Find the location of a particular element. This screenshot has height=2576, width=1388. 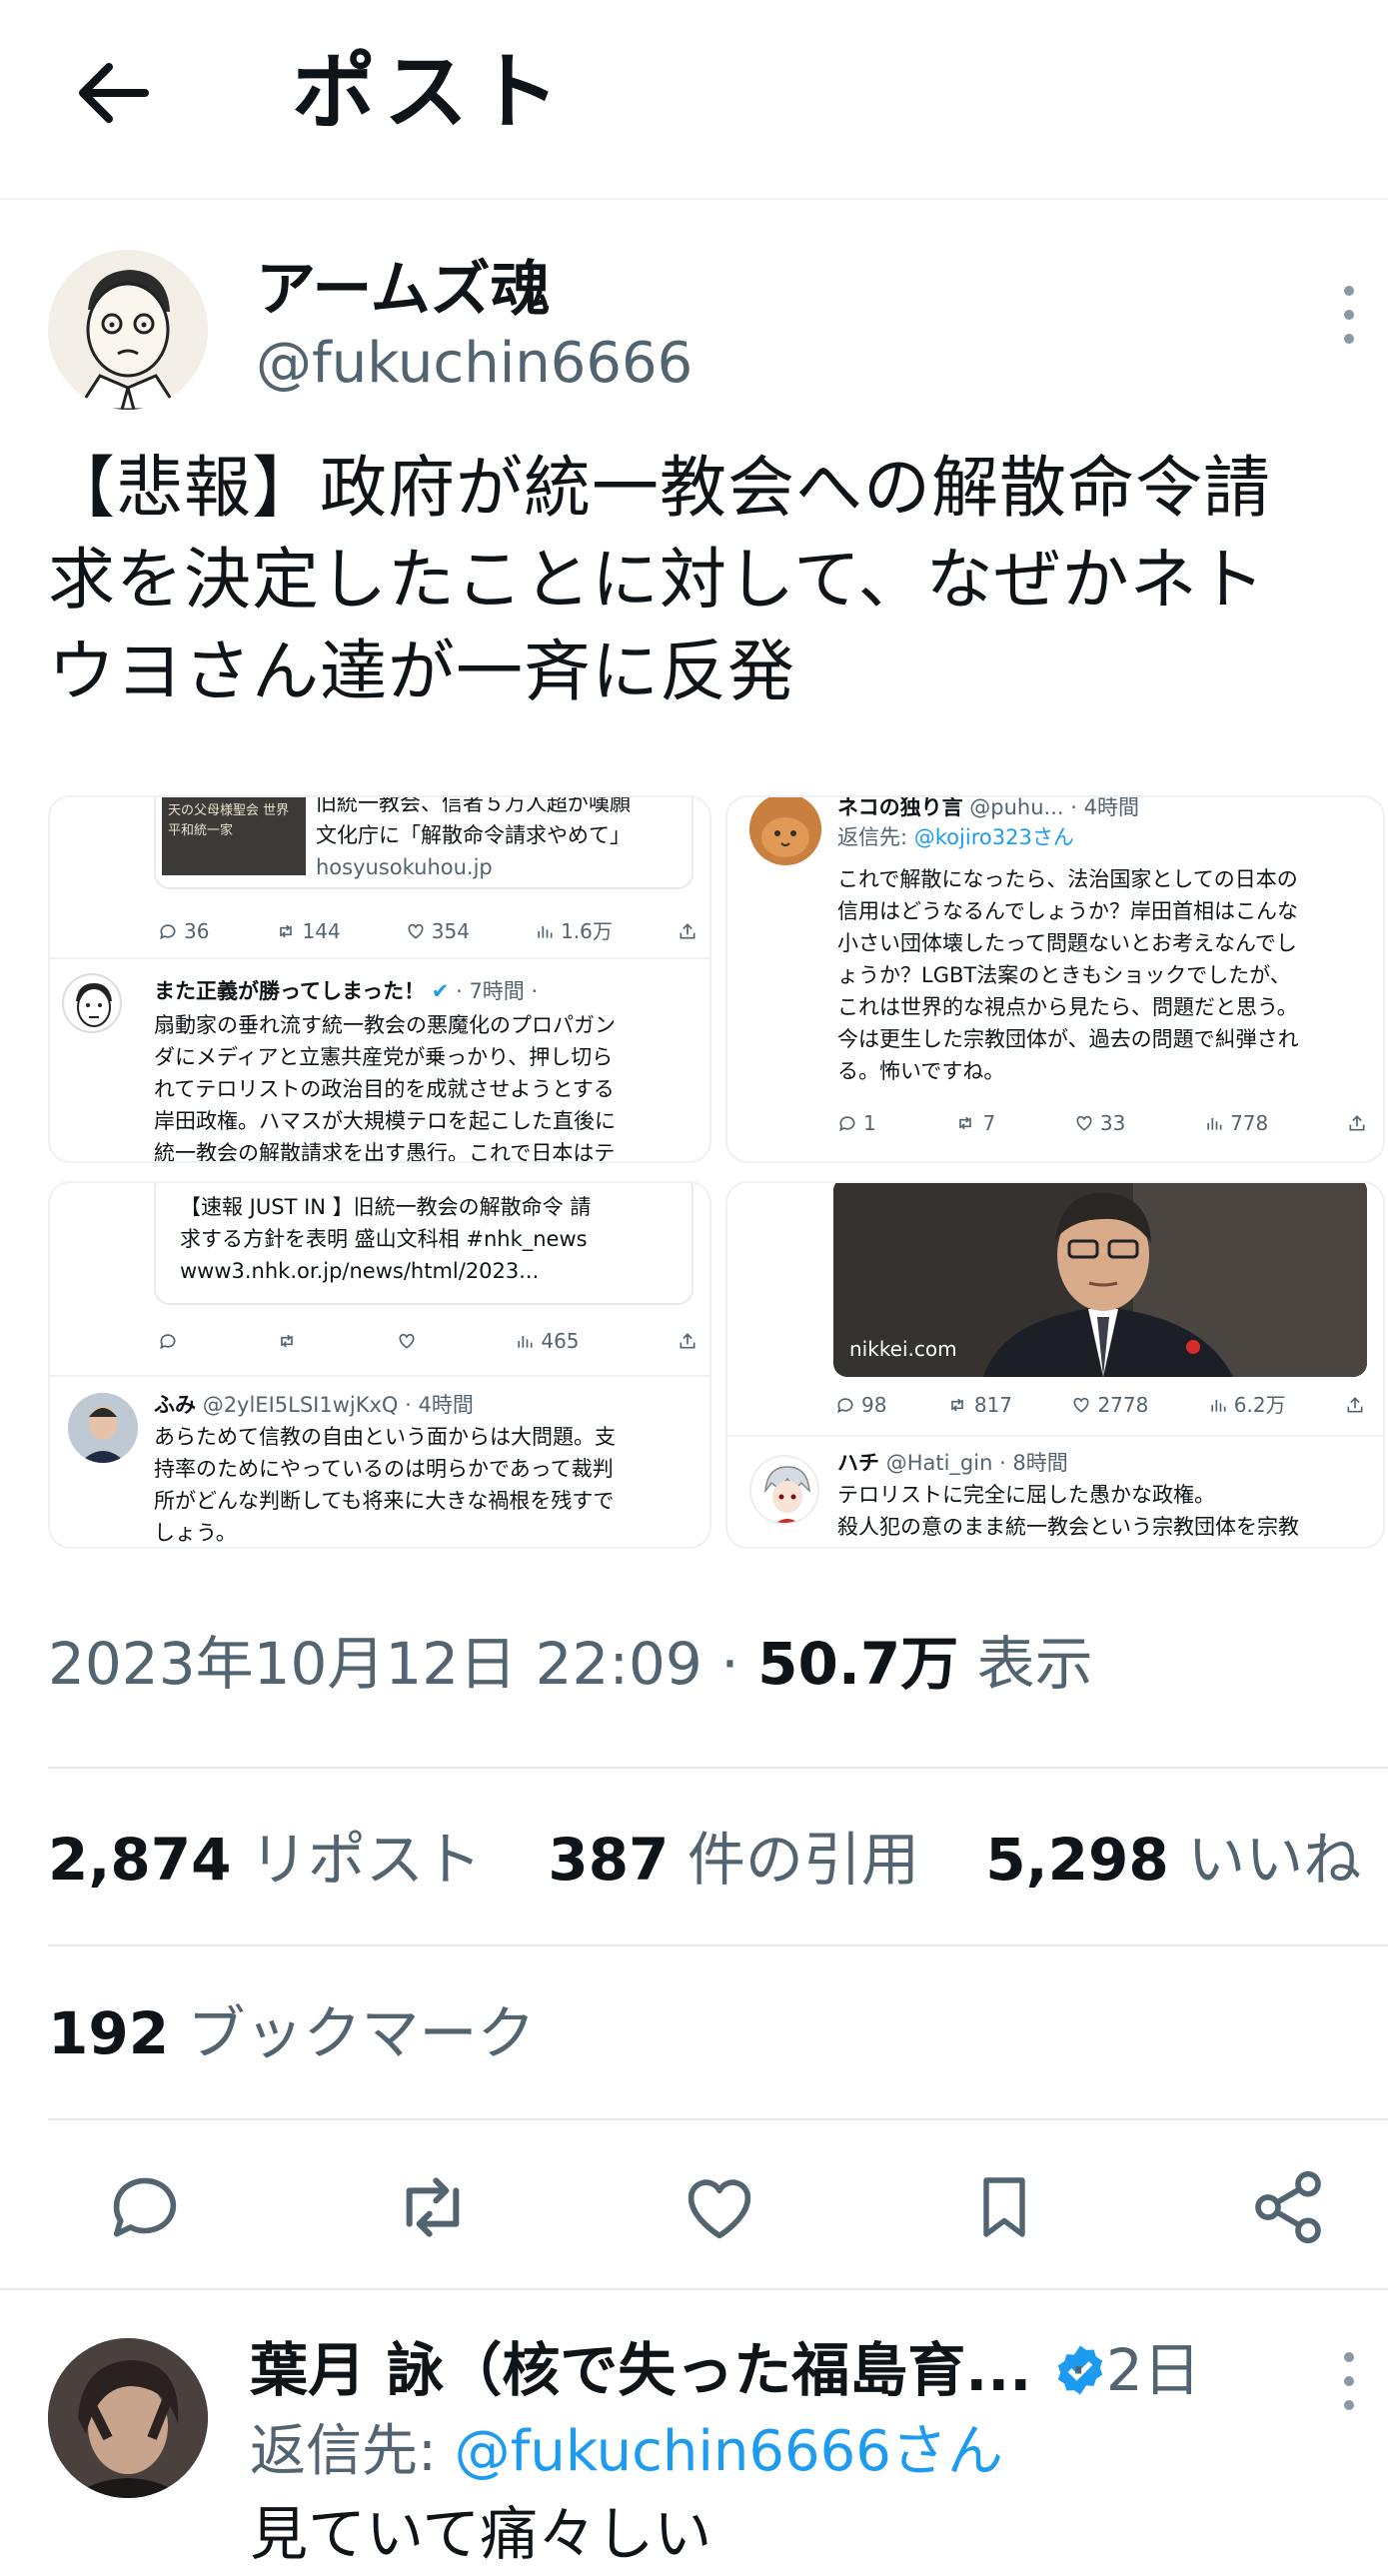

back-button is located at coordinates (112, 93).